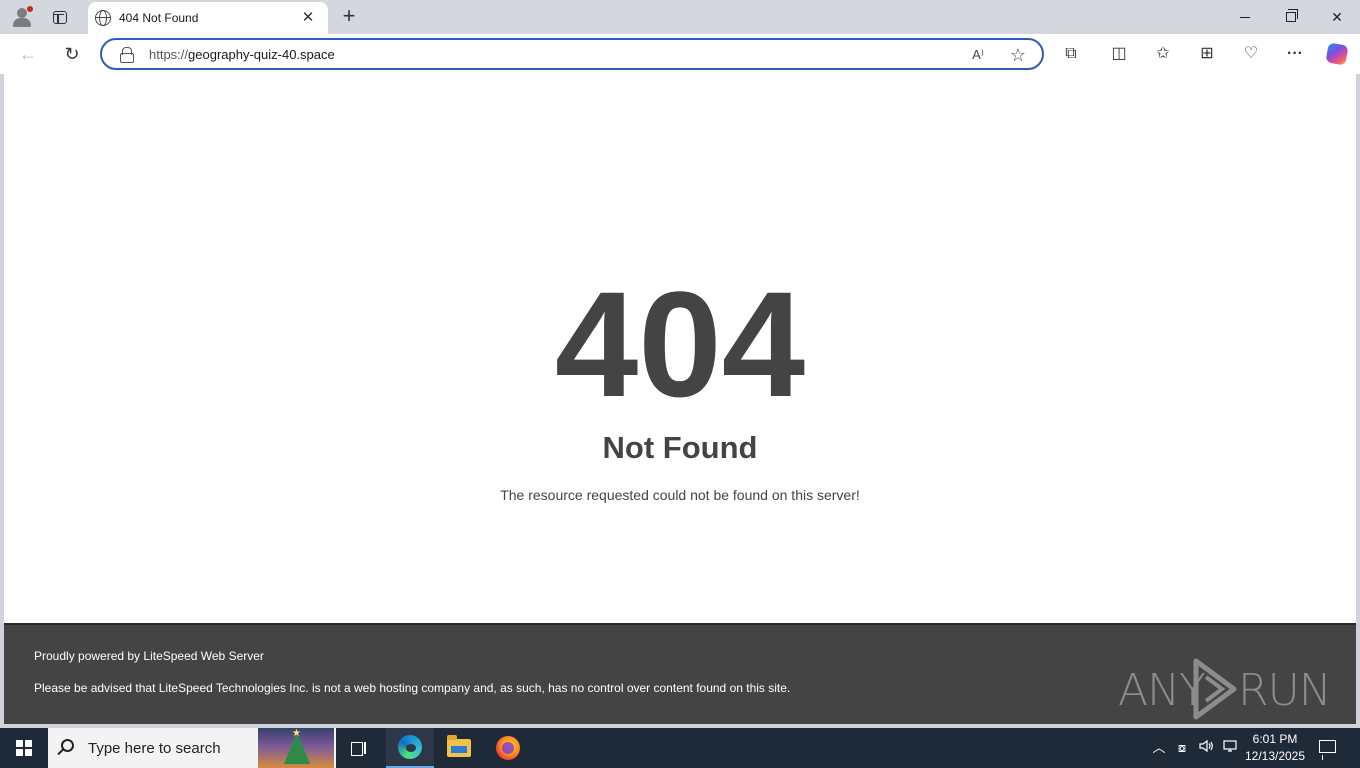  What do you see at coordinates (1337, 54) in the screenshot?
I see `copilot-icon` at bounding box center [1337, 54].